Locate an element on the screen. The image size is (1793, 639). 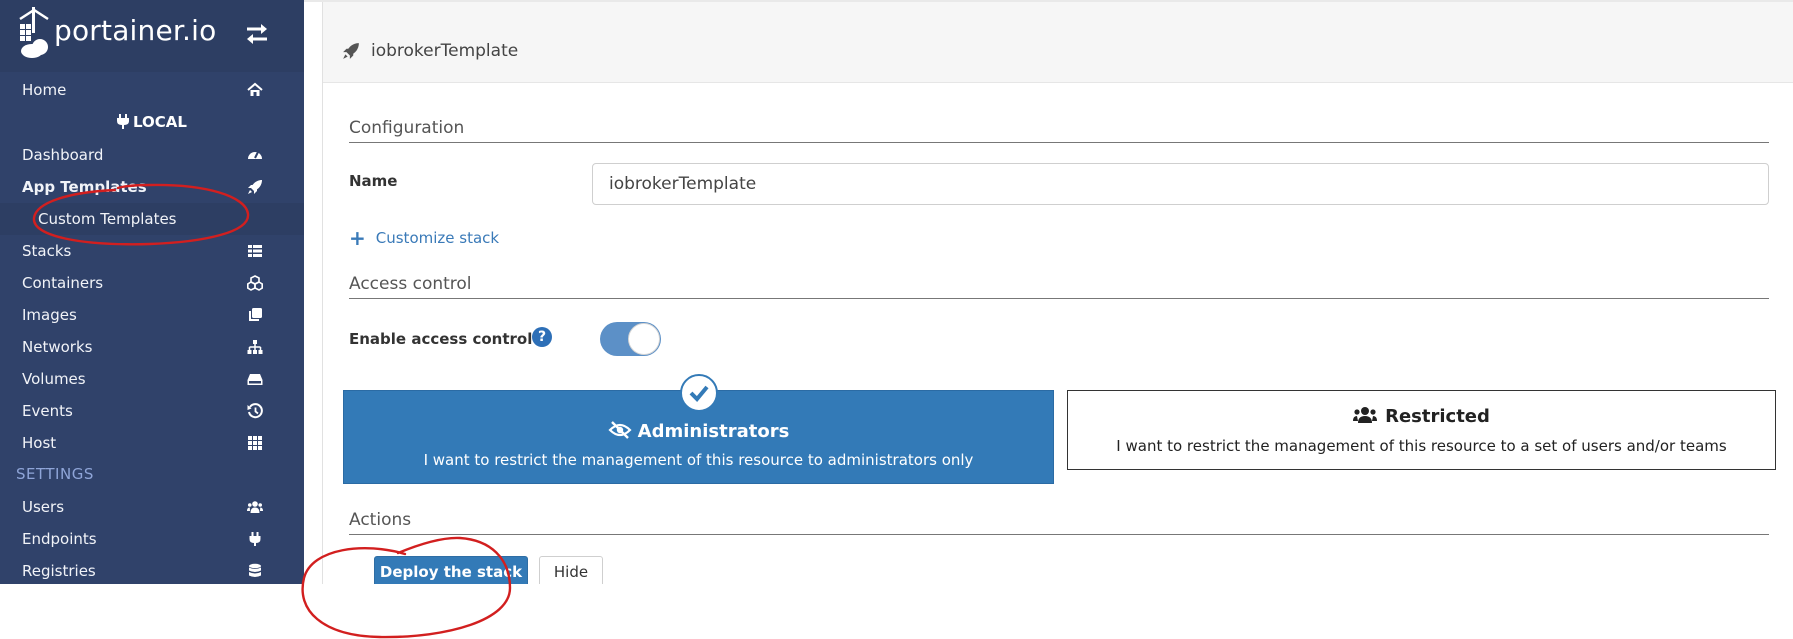
sidebar-item-label: Home is located at coordinates (44, 90).